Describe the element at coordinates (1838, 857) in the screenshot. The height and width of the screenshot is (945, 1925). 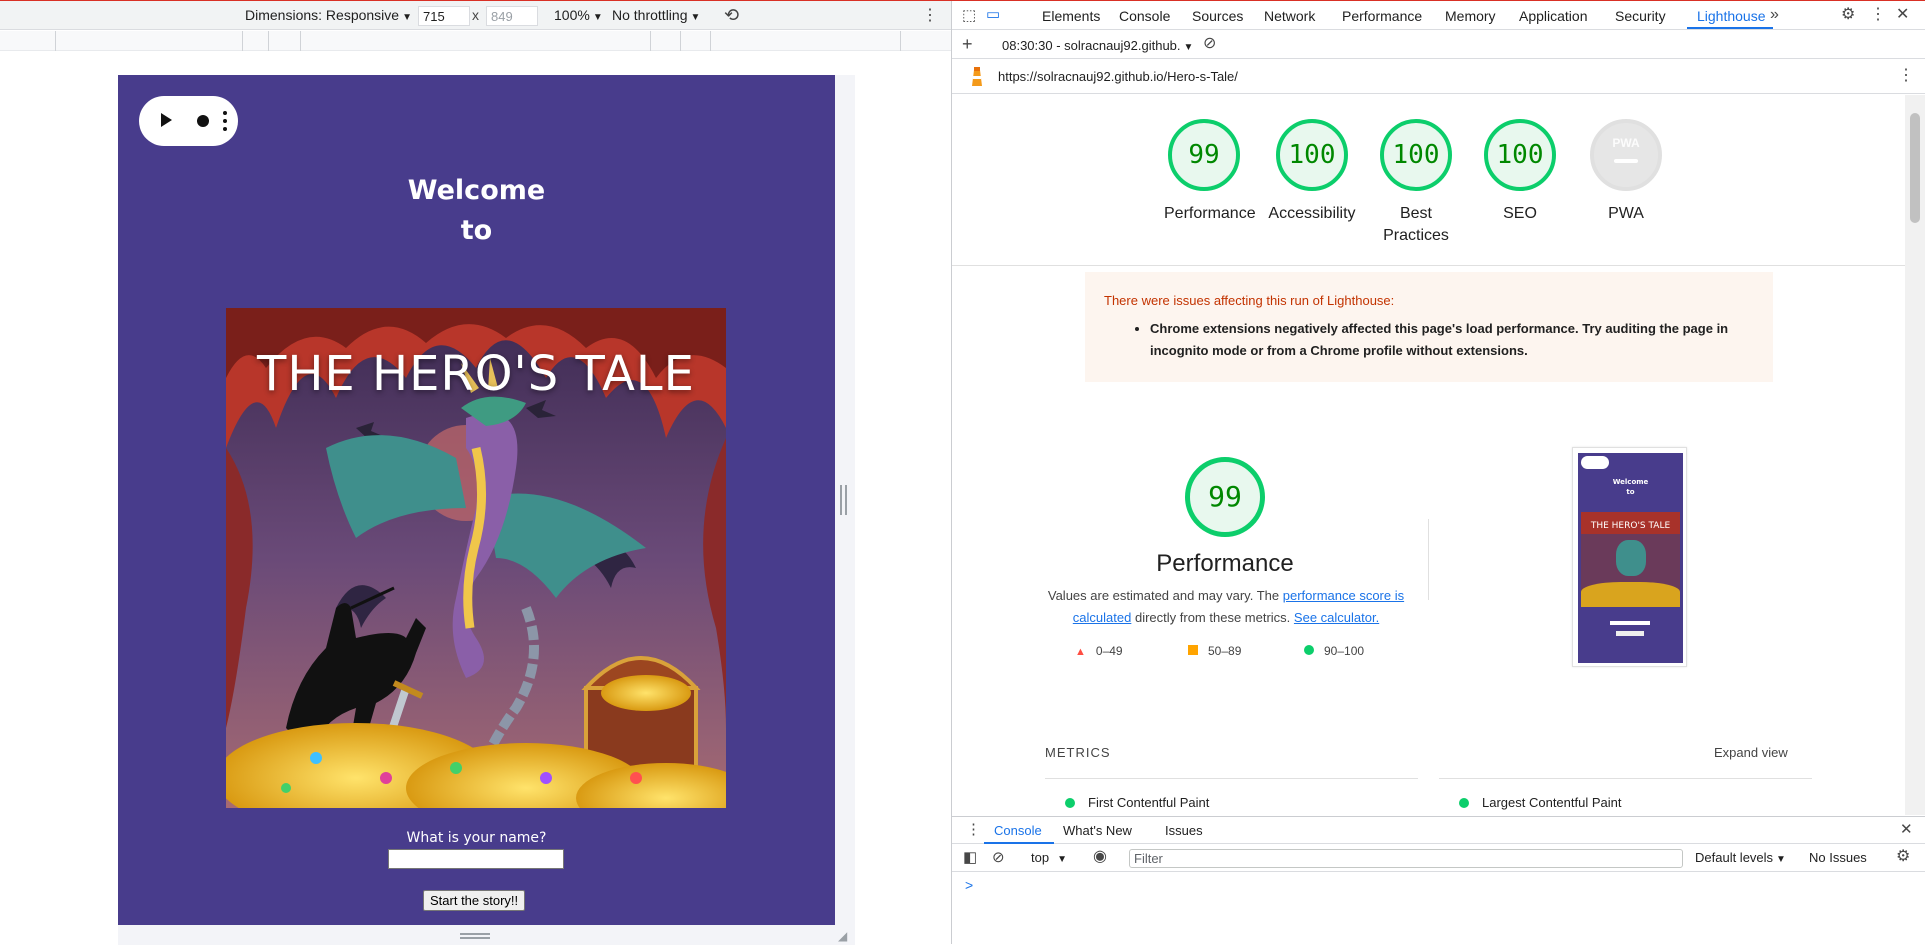
I see `issues-count: No Issues` at that location.